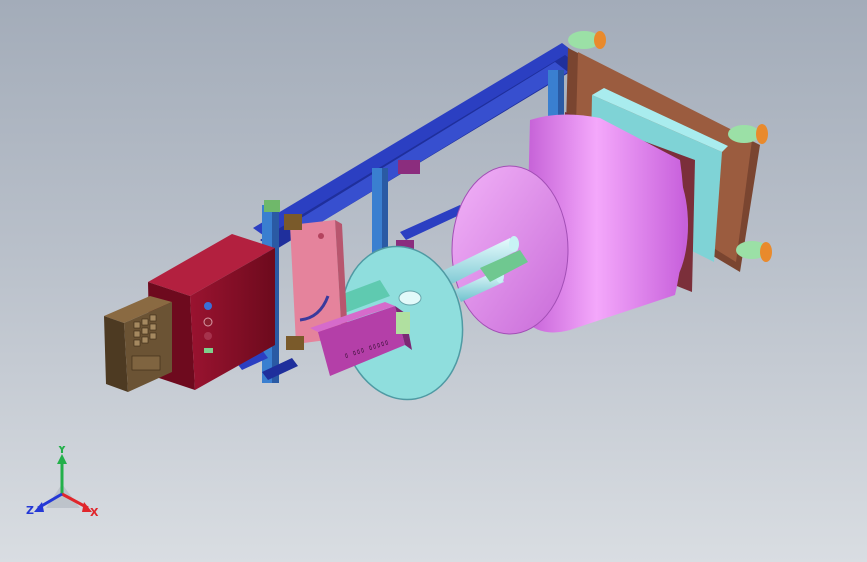  I want to click on motor-end-cap, so click(403, 323).